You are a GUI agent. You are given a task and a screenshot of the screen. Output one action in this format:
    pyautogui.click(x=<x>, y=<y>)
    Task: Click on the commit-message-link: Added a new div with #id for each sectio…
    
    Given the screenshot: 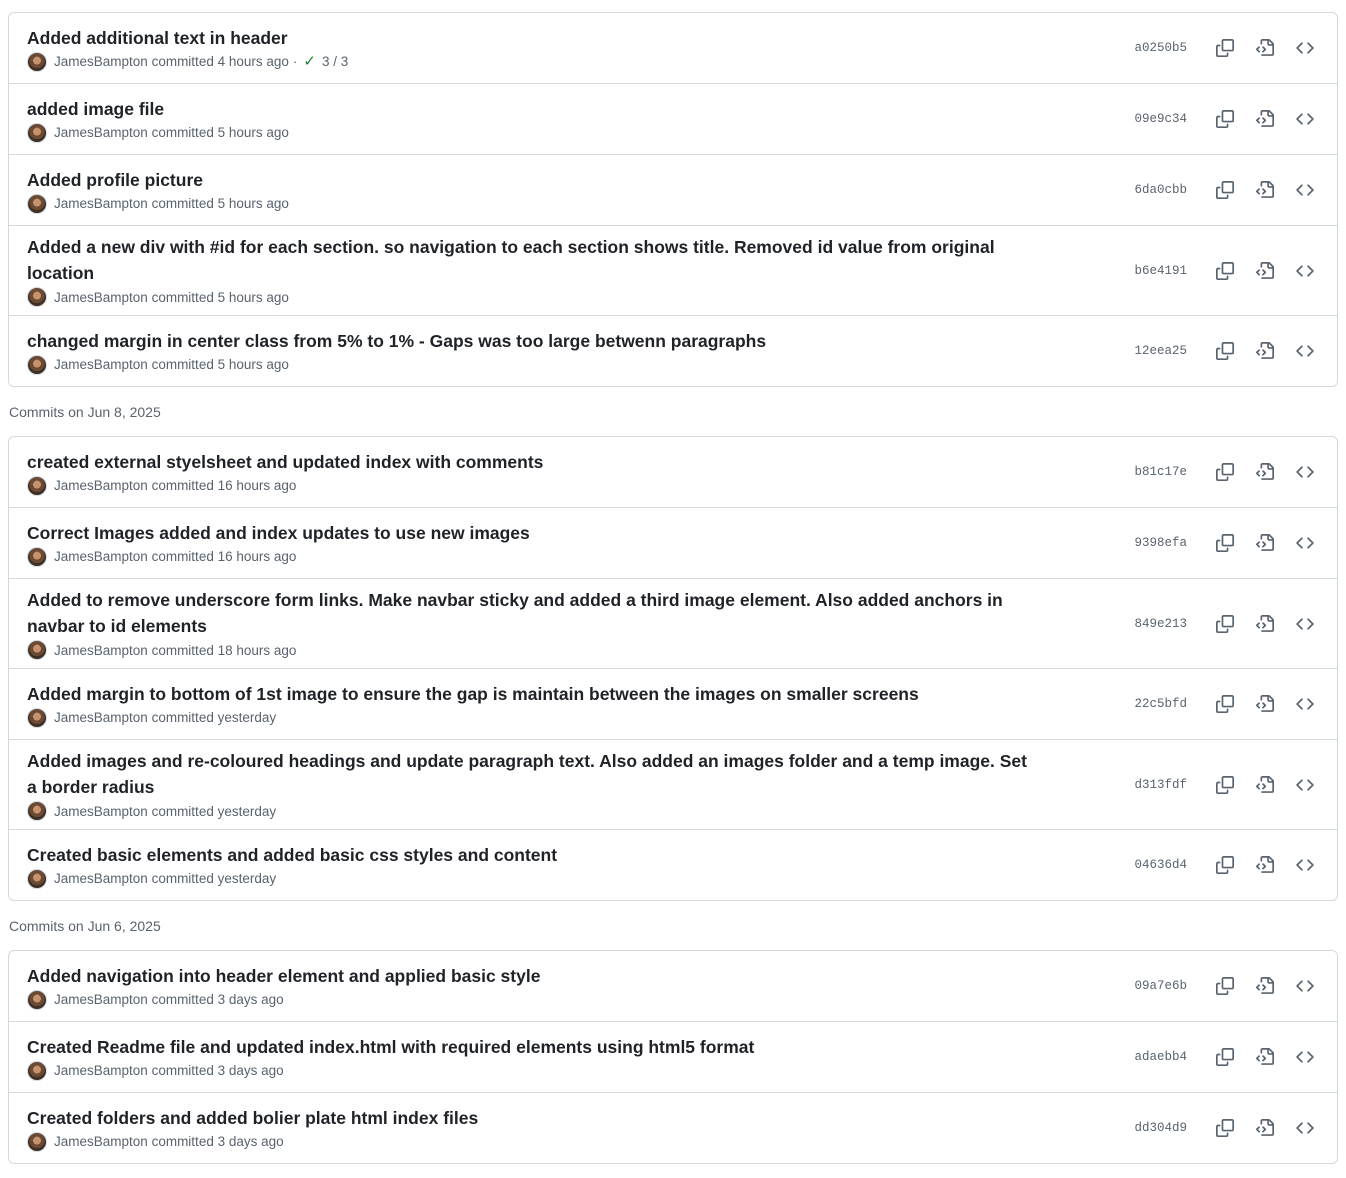 What is the action you would take?
    pyautogui.click(x=532, y=260)
    